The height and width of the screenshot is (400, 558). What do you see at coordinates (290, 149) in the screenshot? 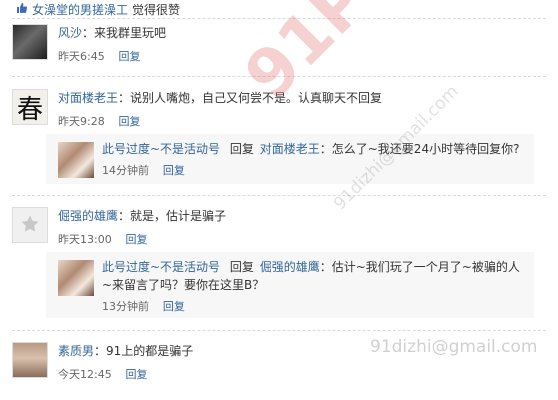
I see `reply-target: 对面楼老王` at bounding box center [290, 149].